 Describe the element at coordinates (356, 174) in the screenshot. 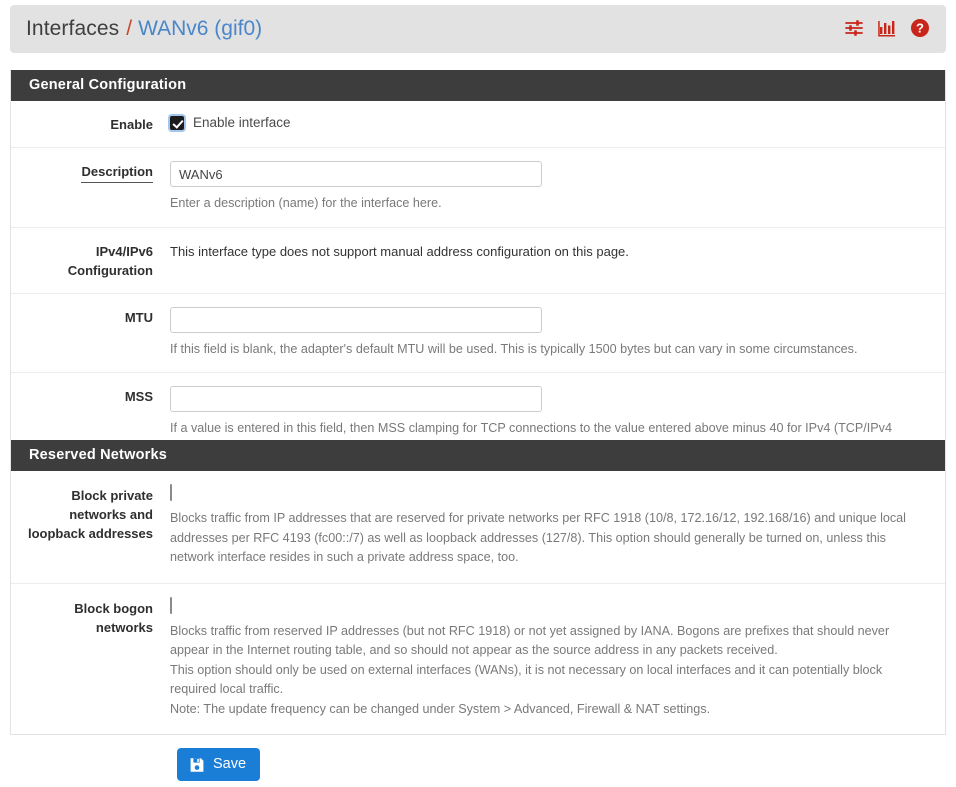

I see `description-input` at that location.